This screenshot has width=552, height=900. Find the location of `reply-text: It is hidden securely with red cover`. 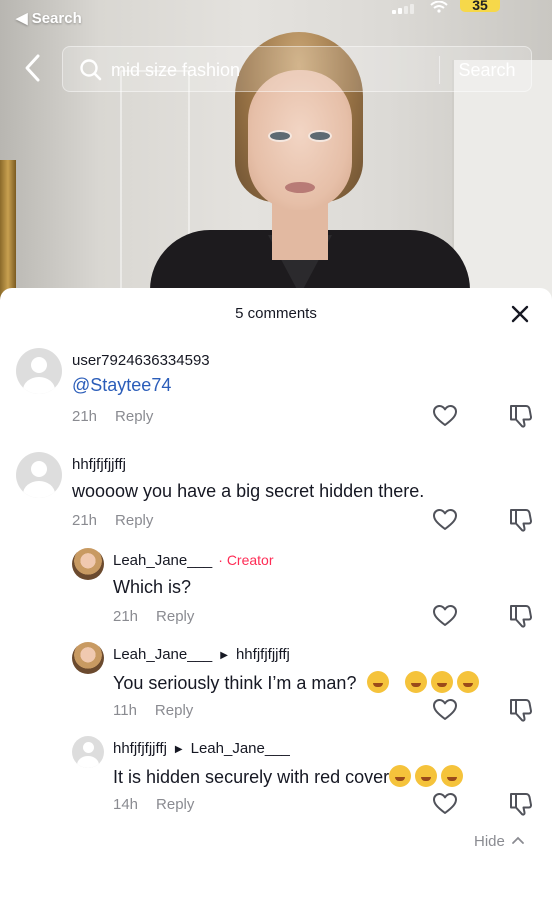

reply-text: It is hidden securely with red cover is located at coordinates (288, 776).